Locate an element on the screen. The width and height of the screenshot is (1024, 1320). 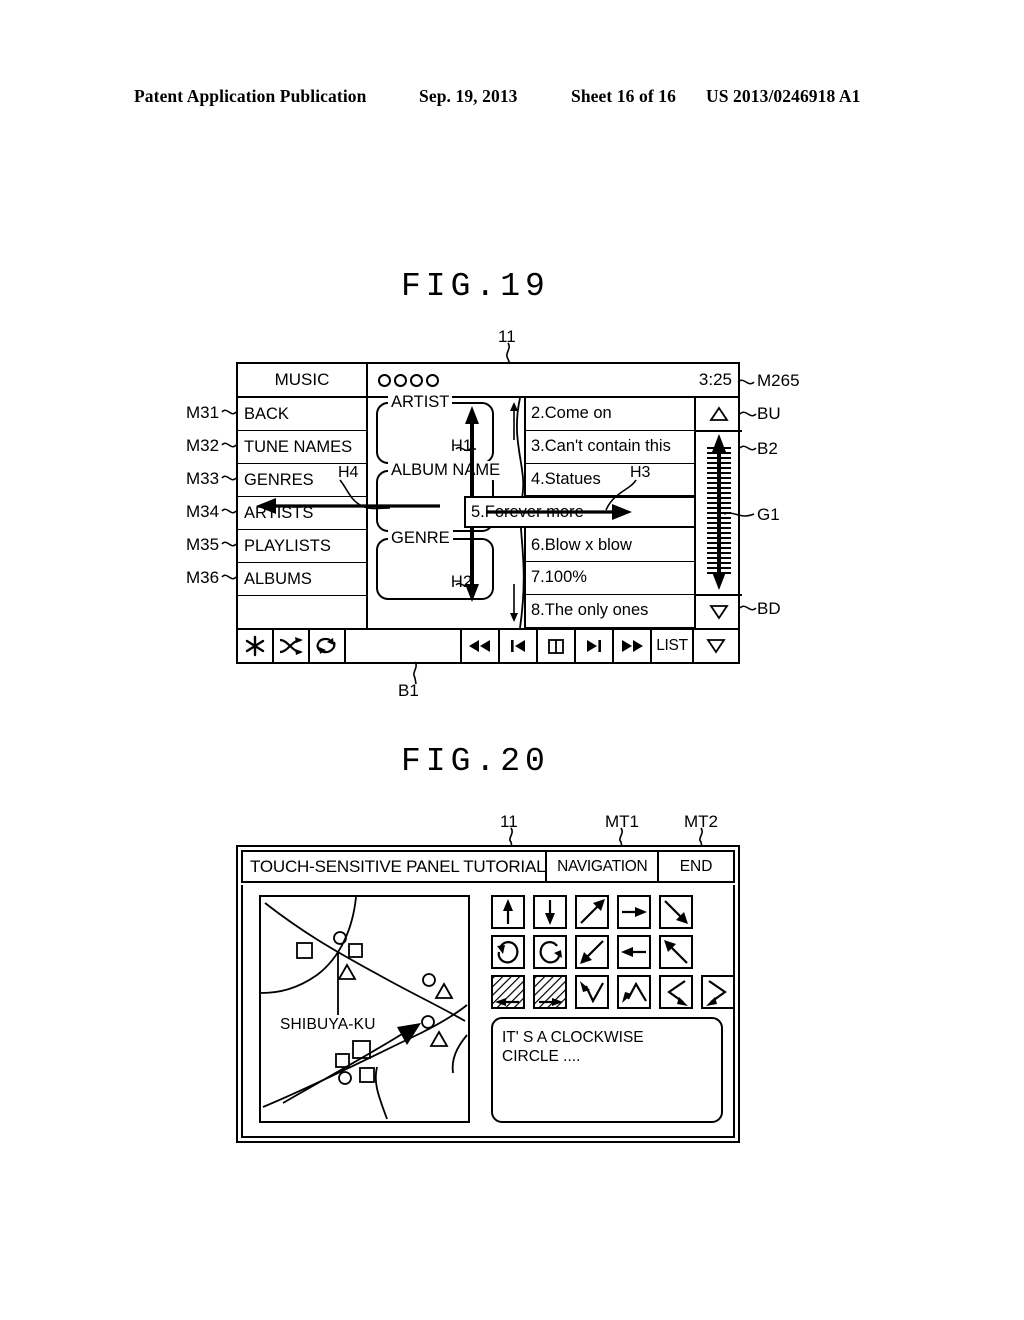
arrow-down-left-icon is located at coordinates (592, 952).